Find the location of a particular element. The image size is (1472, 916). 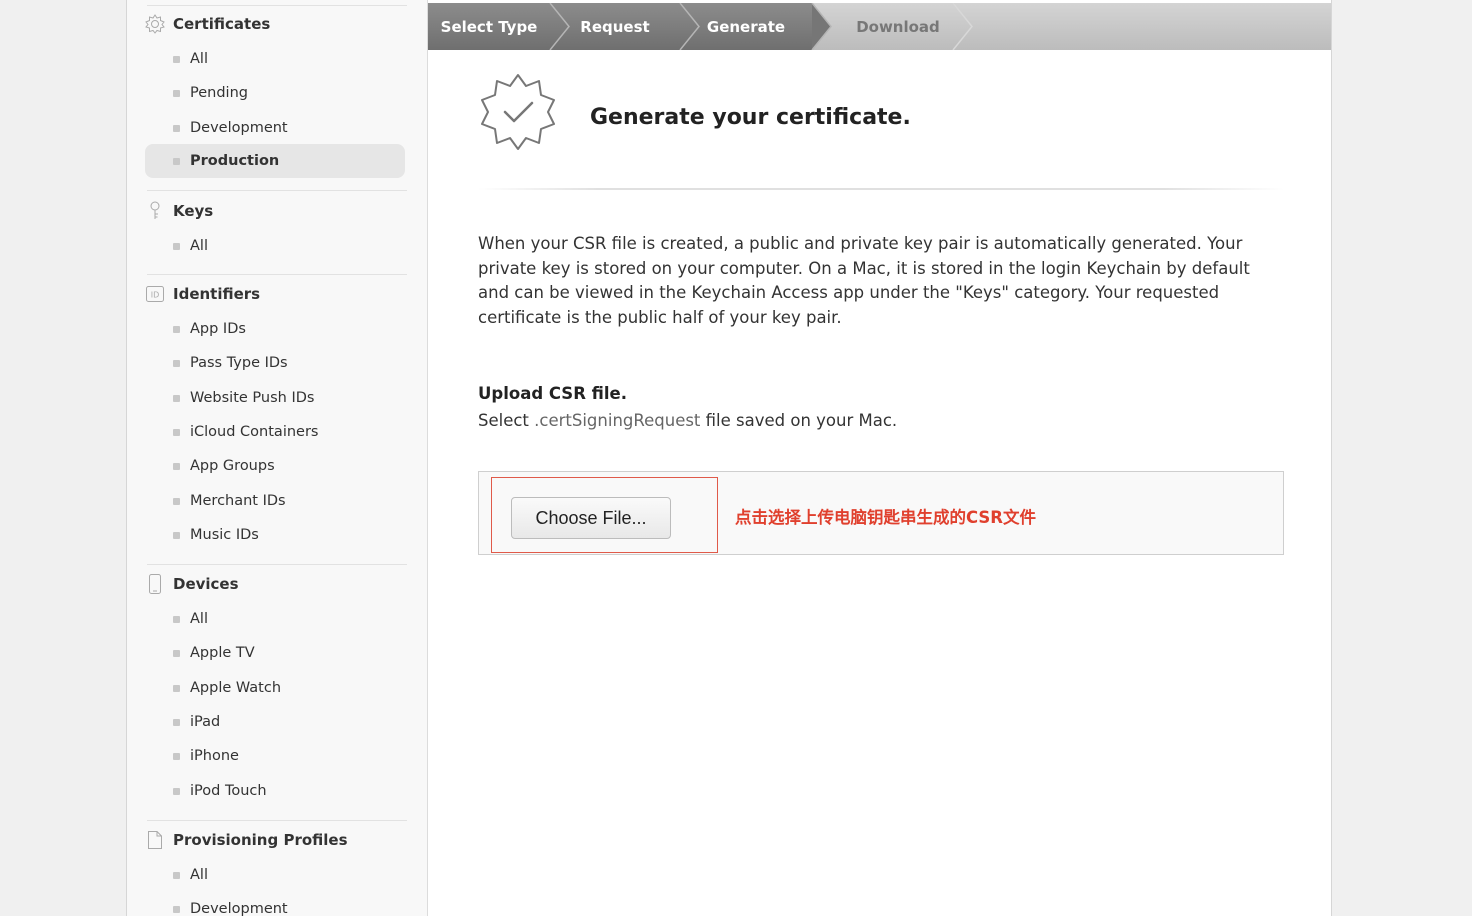

section-title: Devices is located at coordinates (206, 584).